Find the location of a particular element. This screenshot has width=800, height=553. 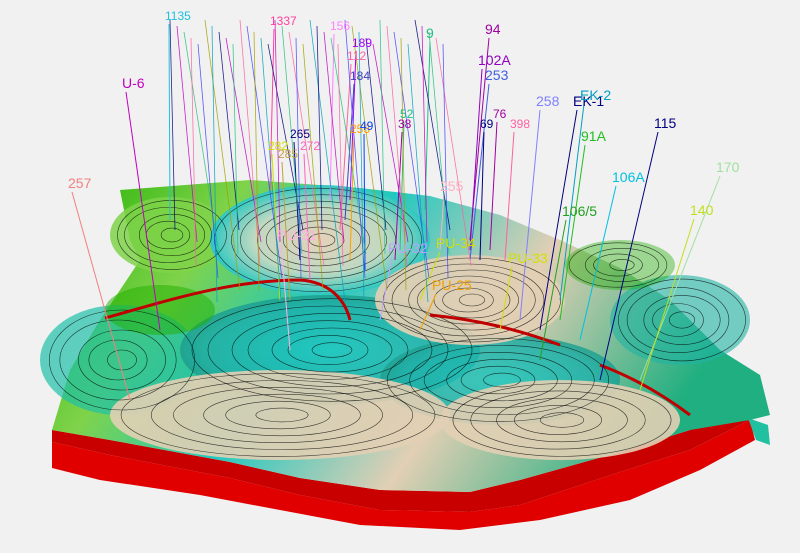

well-label: 49 is located at coordinates (367, 126).